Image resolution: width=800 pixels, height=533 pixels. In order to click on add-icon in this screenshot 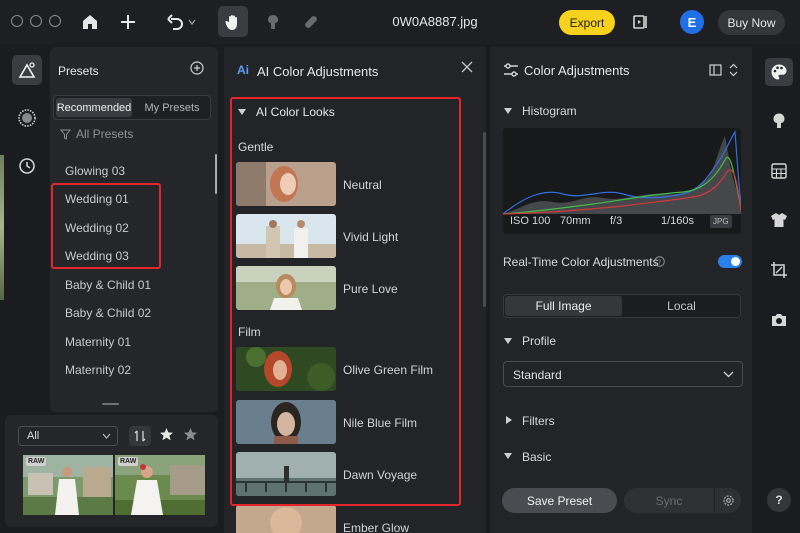, I will do `click(128, 22)`.